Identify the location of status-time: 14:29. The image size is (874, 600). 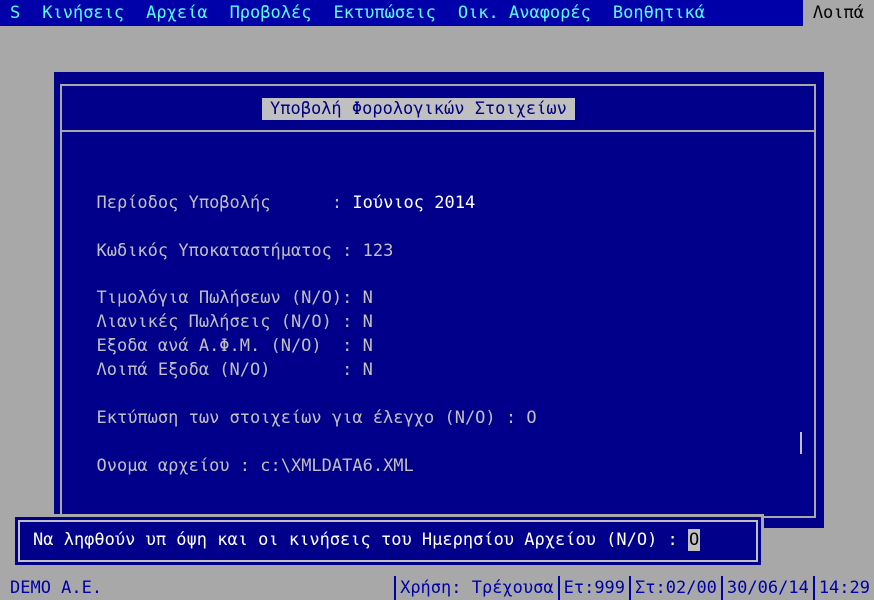
(843, 588).